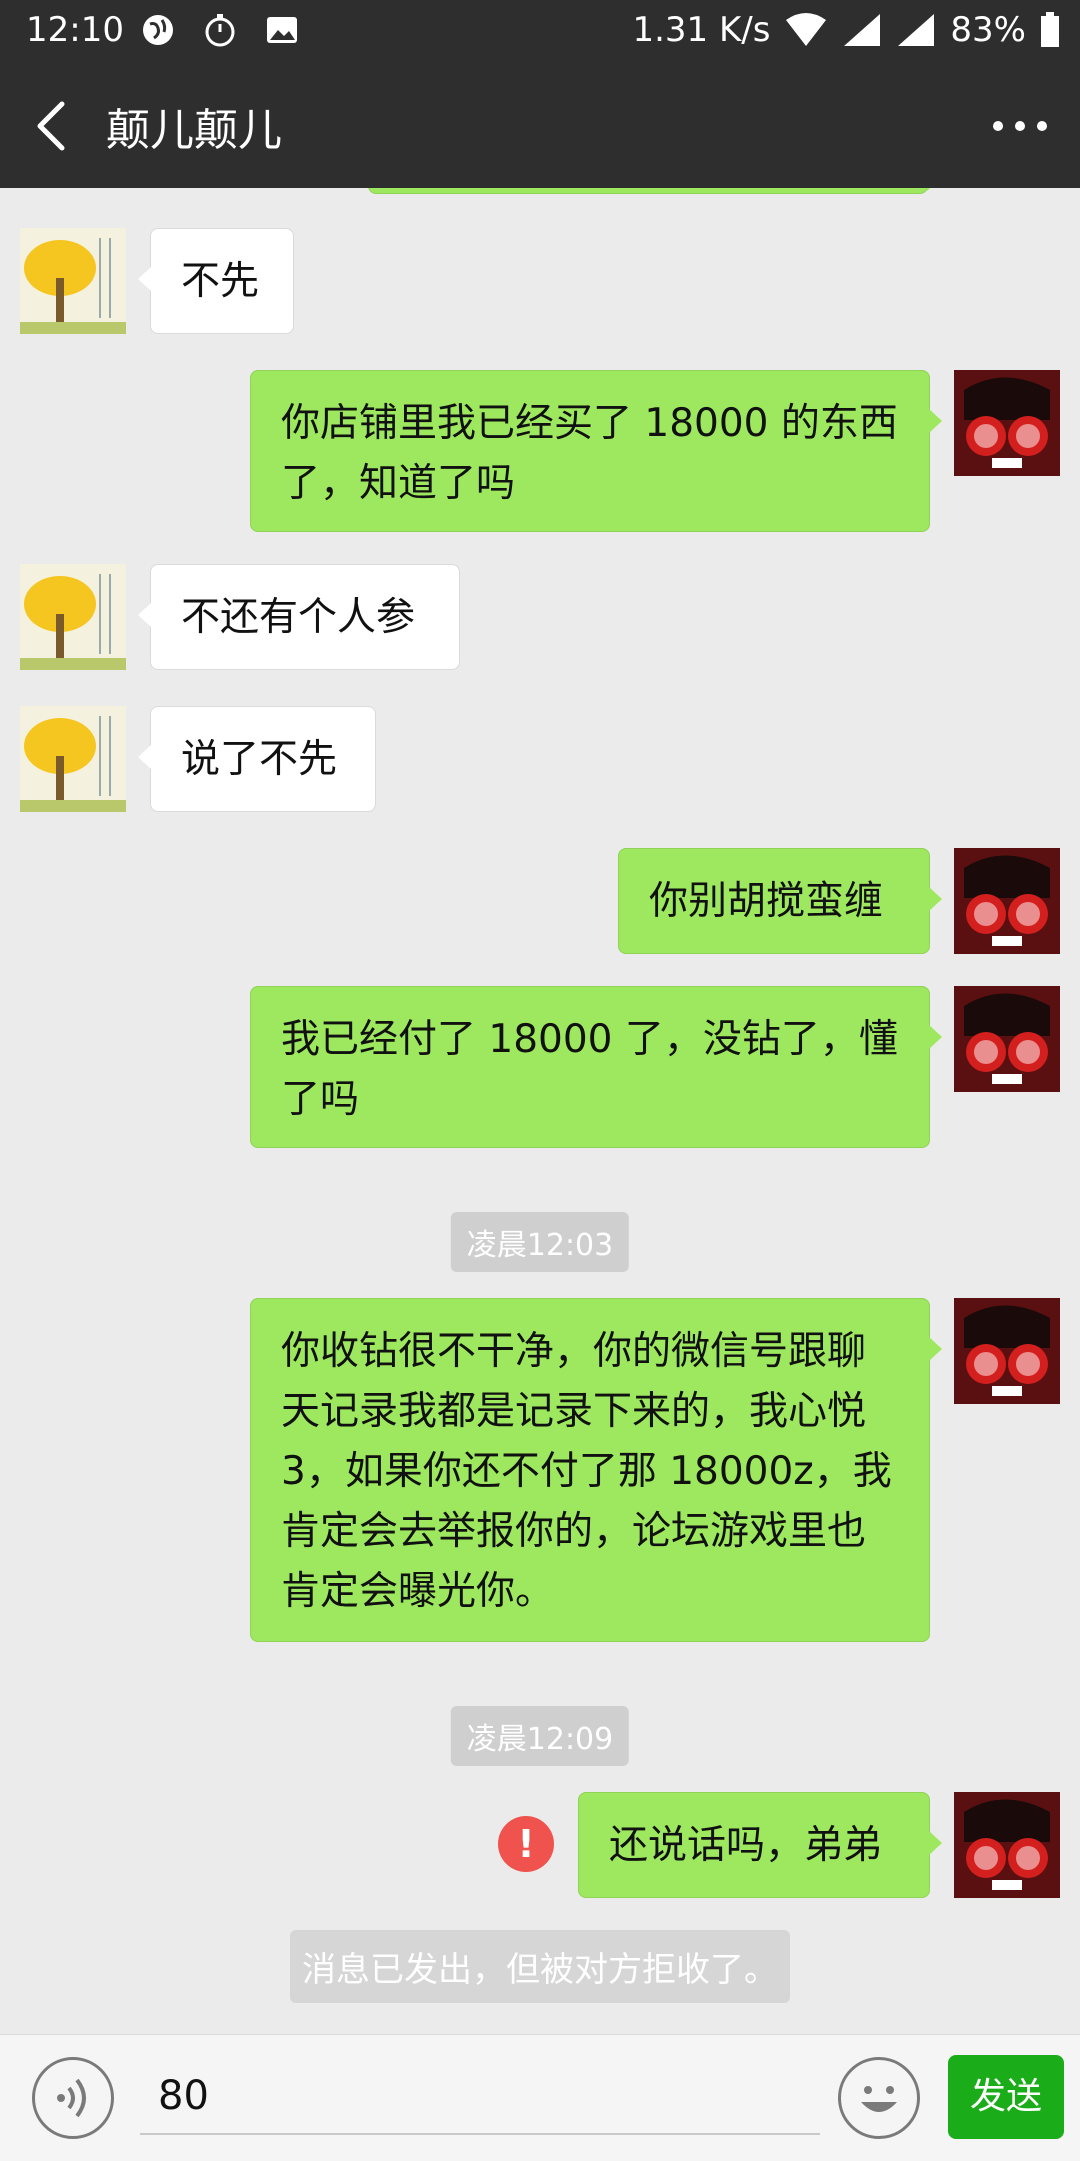 This screenshot has width=1080, height=2161. What do you see at coordinates (654, 191) in the screenshot?
I see `message-bubble-clipped` at bounding box center [654, 191].